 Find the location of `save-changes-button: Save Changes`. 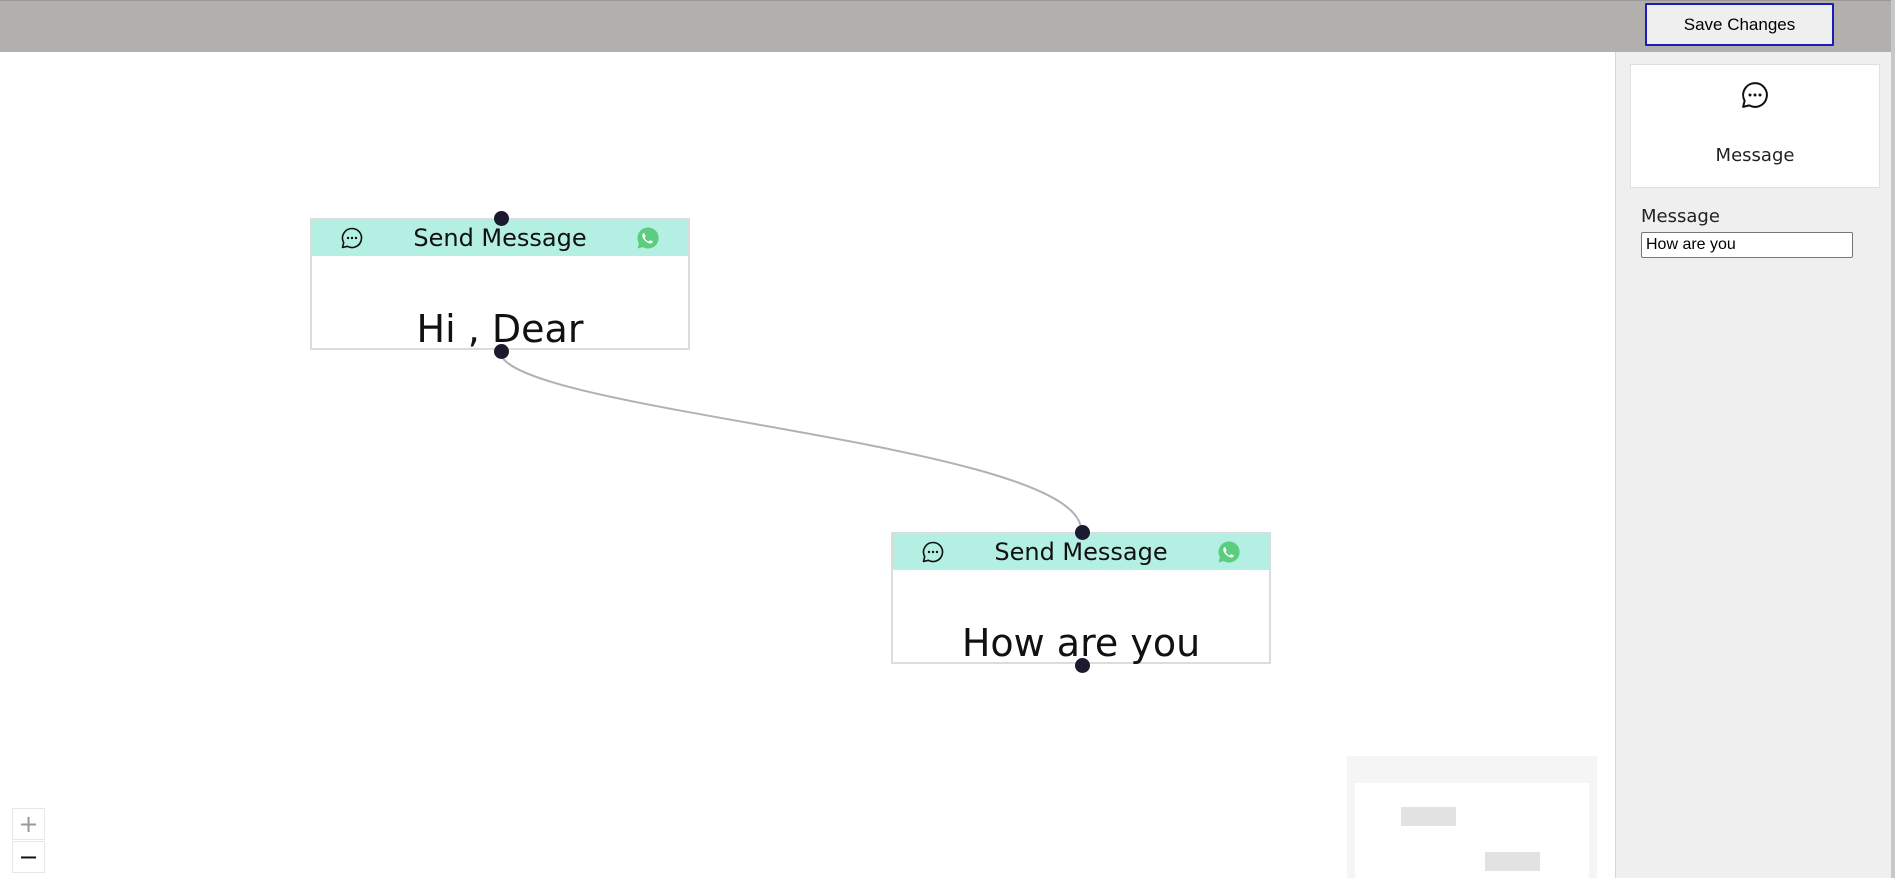

save-changes-button: Save Changes is located at coordinates (1739, 24).